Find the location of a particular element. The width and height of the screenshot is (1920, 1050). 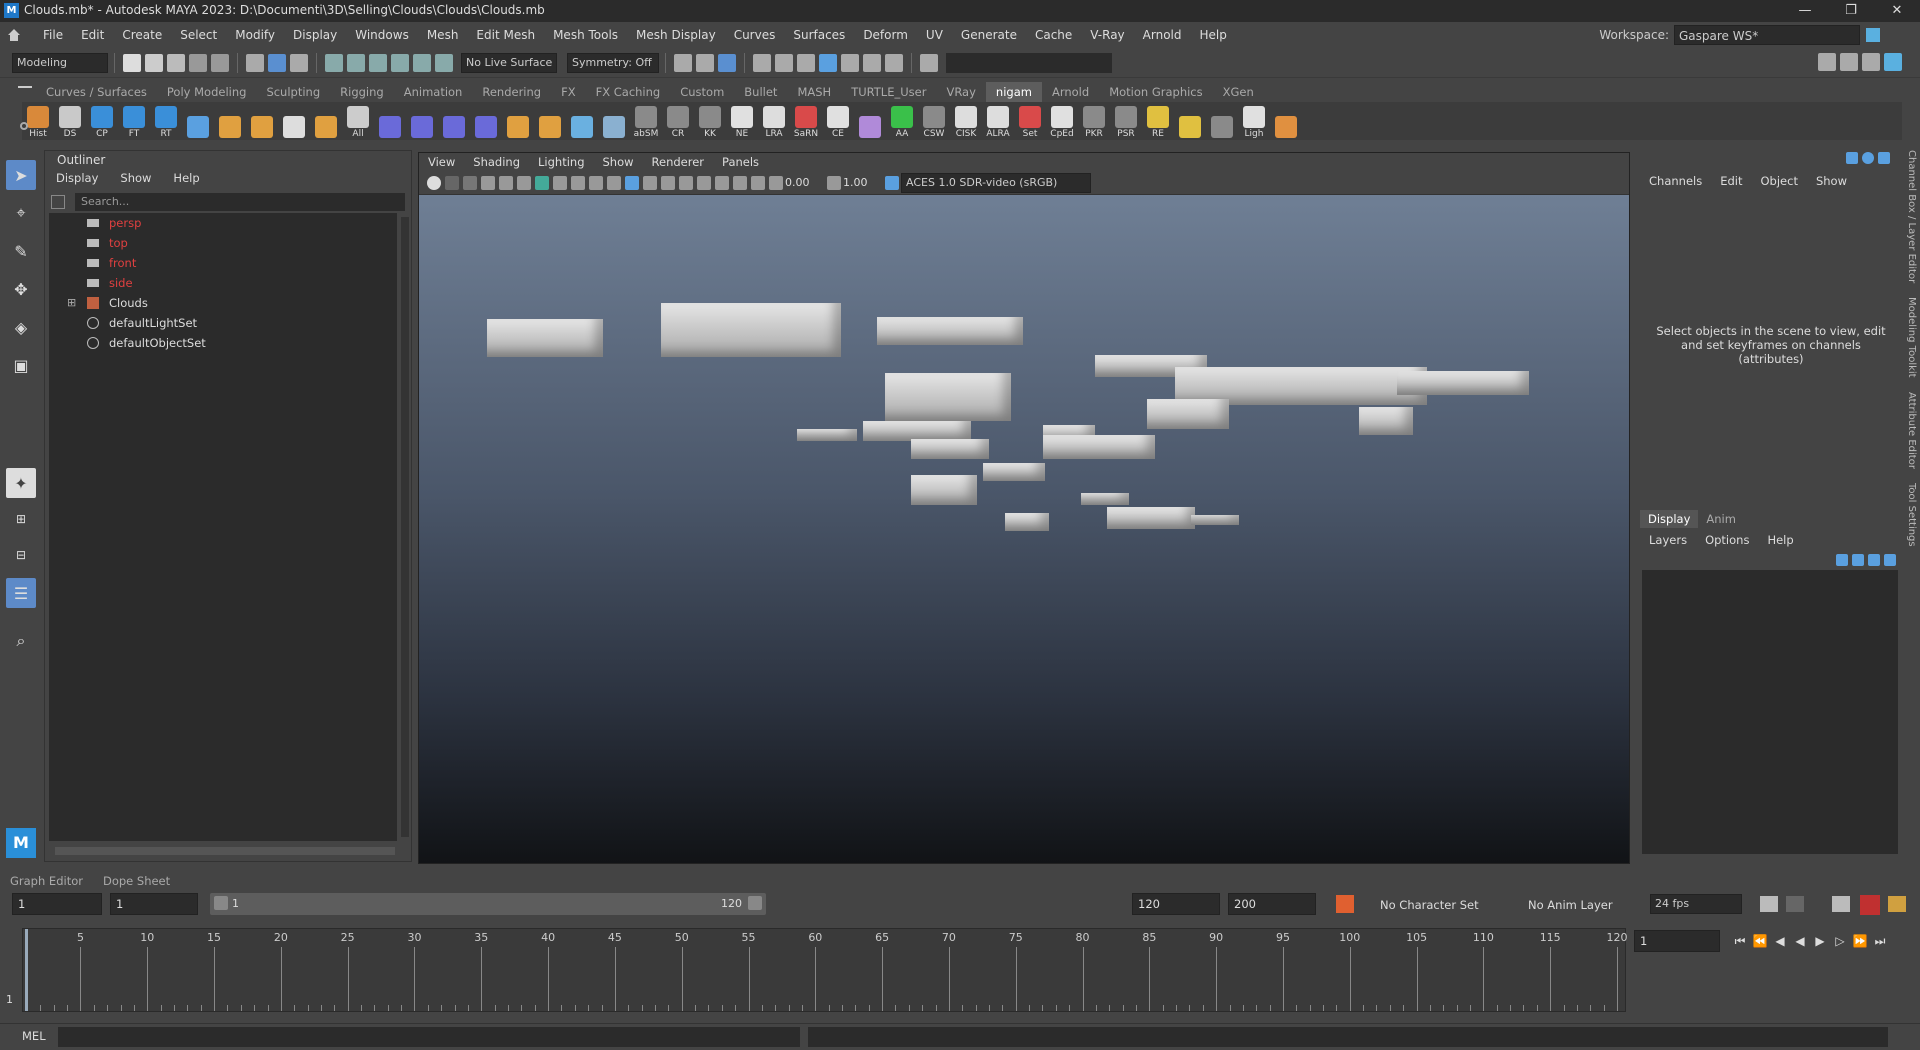

playback-start-field: 1 is located at coordinates (154, 904).